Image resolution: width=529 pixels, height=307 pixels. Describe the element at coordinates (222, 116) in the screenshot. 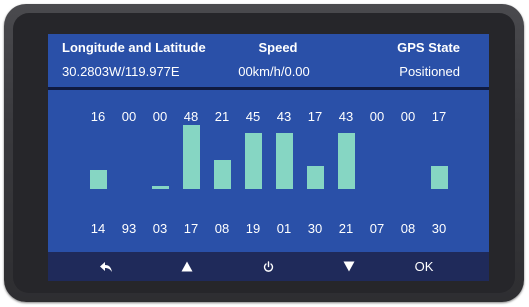

I see `signal-value: 21` at that location.